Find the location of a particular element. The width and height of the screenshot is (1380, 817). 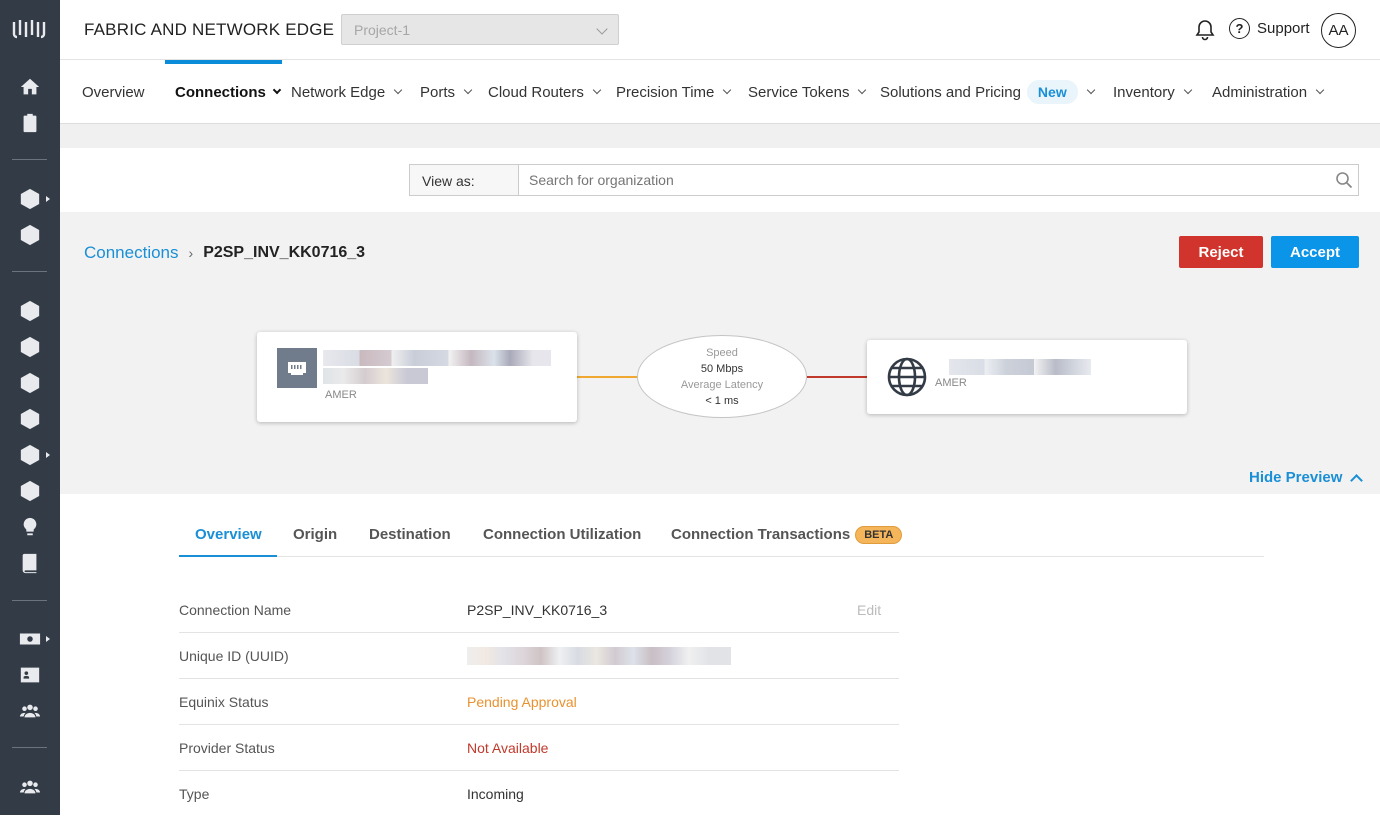

a-side-region: AMER is located at coordinates (341, 395).